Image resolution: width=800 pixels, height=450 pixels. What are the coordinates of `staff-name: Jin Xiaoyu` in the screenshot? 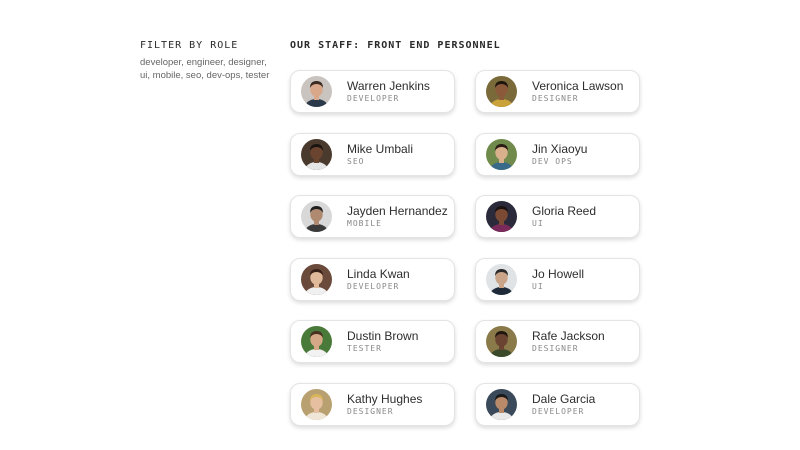 It's located at (560, 148).